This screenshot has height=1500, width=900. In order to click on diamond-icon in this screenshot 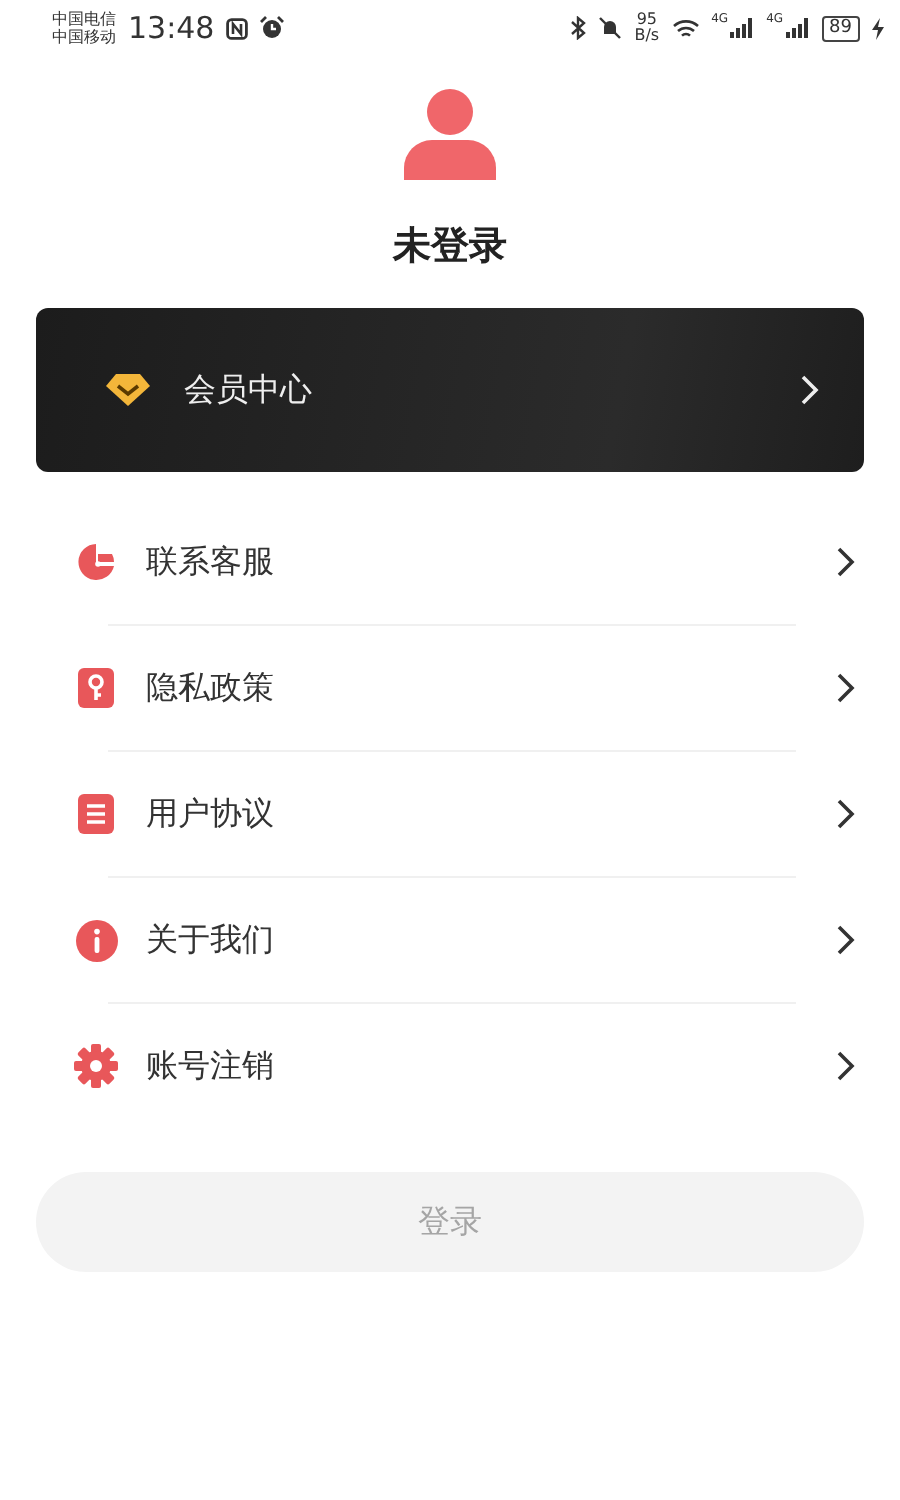, I will do `click(128, 390)`.